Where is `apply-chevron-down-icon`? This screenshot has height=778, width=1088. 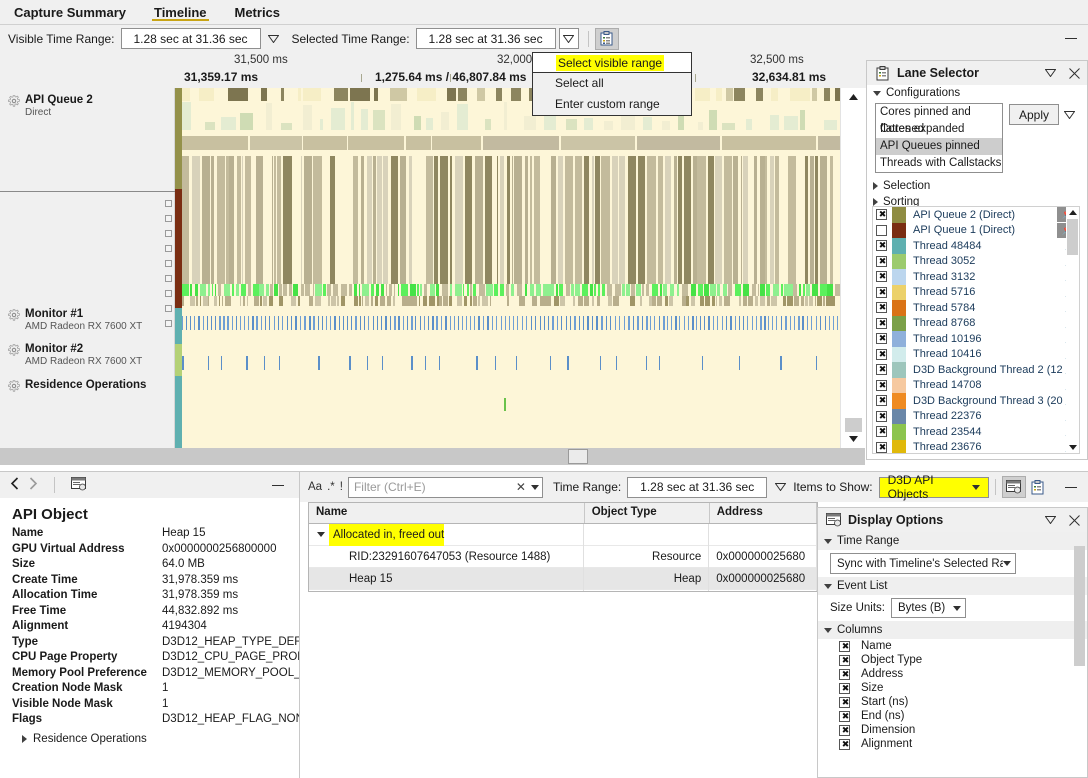
apply-chevron-down-icon is located at coordinates (1069, 115).